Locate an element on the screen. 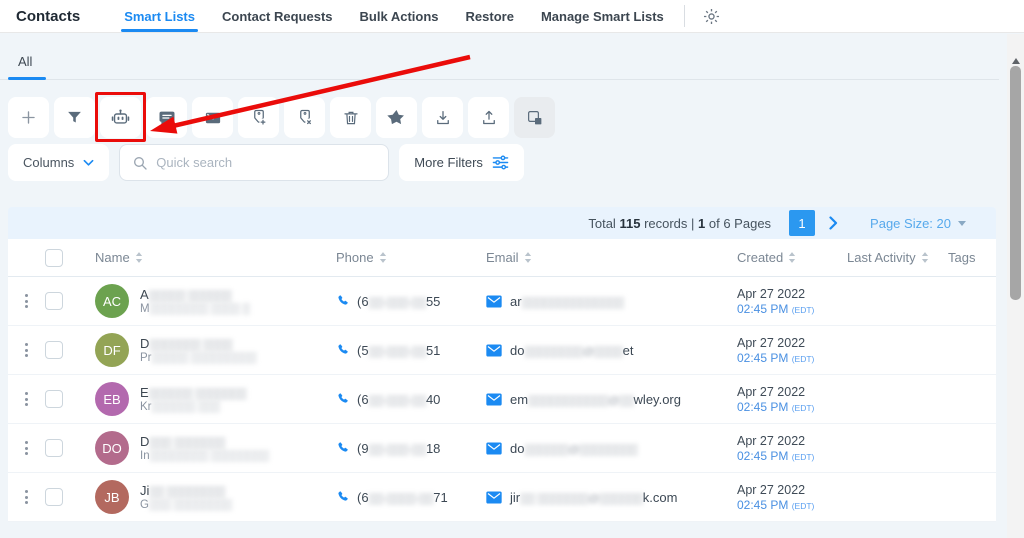 The height and width of the screenshot is (538, 1024). phone-value: (5▒▒-▒▒▒-▒▒51 is located at coordinates (399, 350).